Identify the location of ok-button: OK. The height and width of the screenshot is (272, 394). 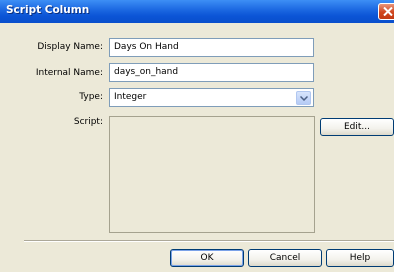
(207, 258).